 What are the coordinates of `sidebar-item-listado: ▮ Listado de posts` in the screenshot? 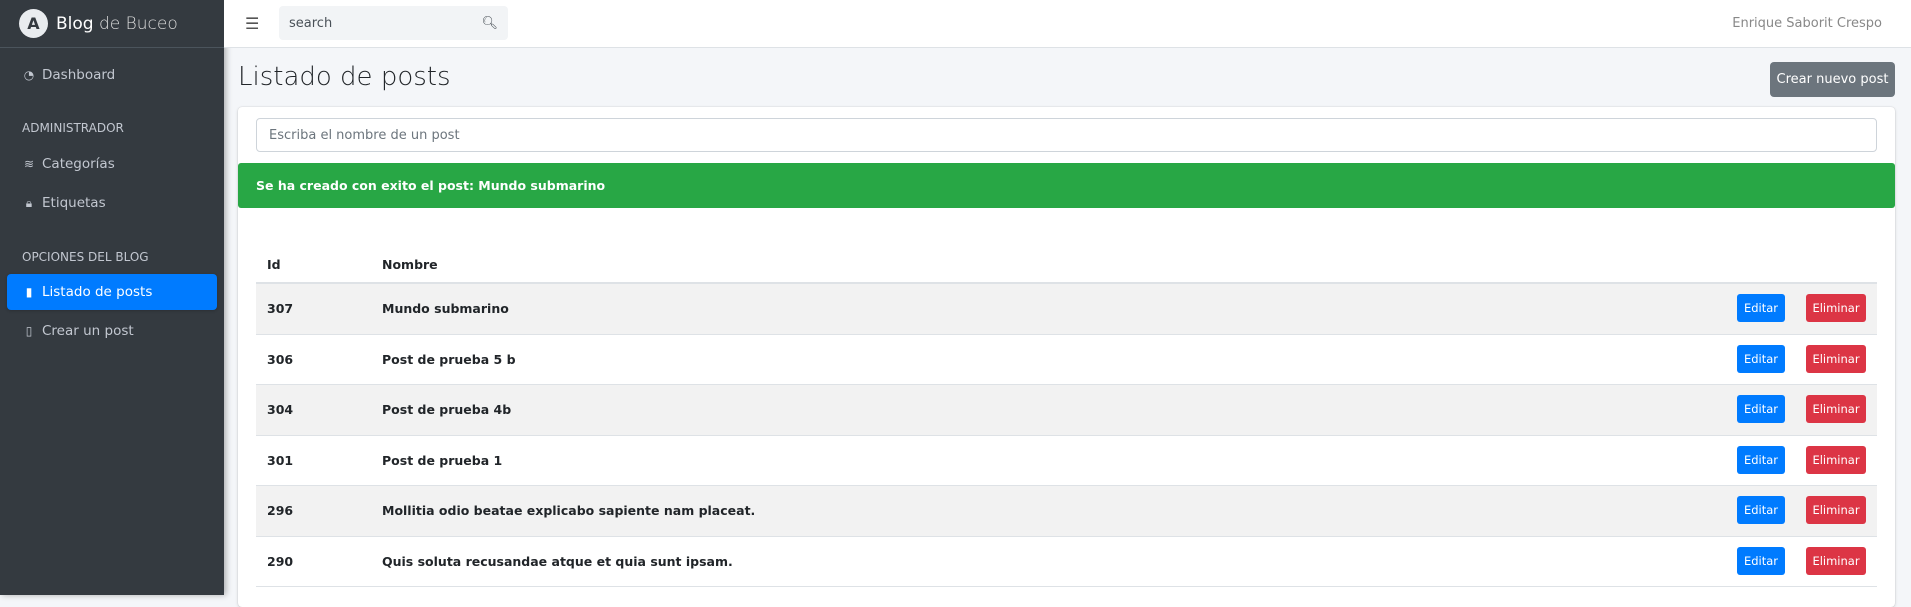 It's located at (112, 292).